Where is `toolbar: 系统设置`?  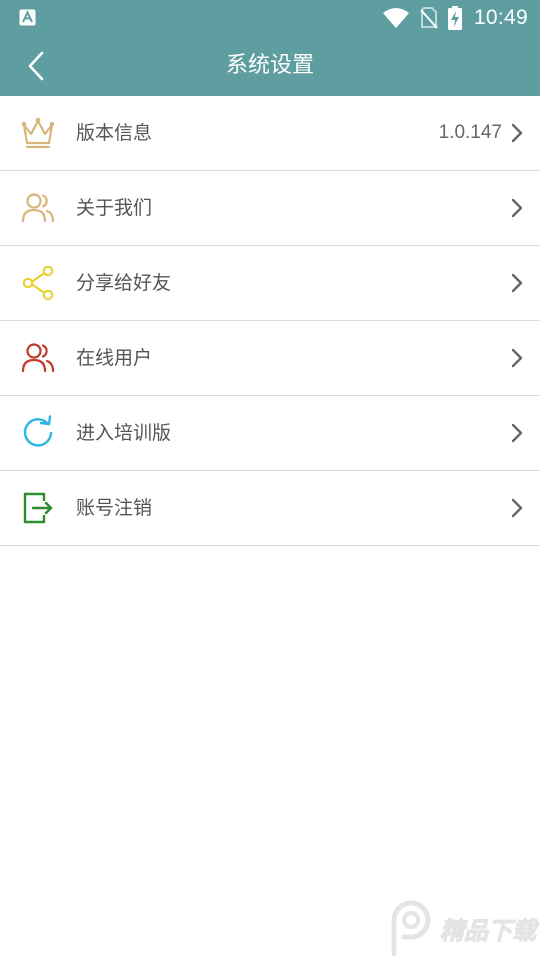 toolbar: 系统设置 is located at coordinates (270, 66).